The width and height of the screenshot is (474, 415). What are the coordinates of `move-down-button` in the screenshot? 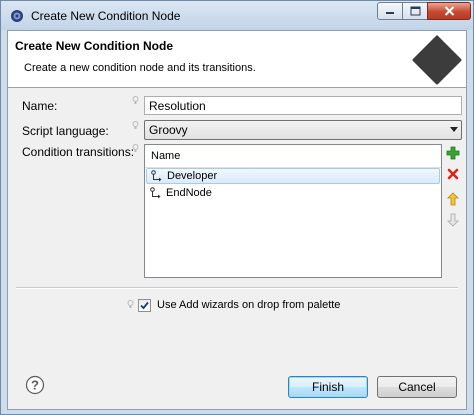 It's located at (453, 220).